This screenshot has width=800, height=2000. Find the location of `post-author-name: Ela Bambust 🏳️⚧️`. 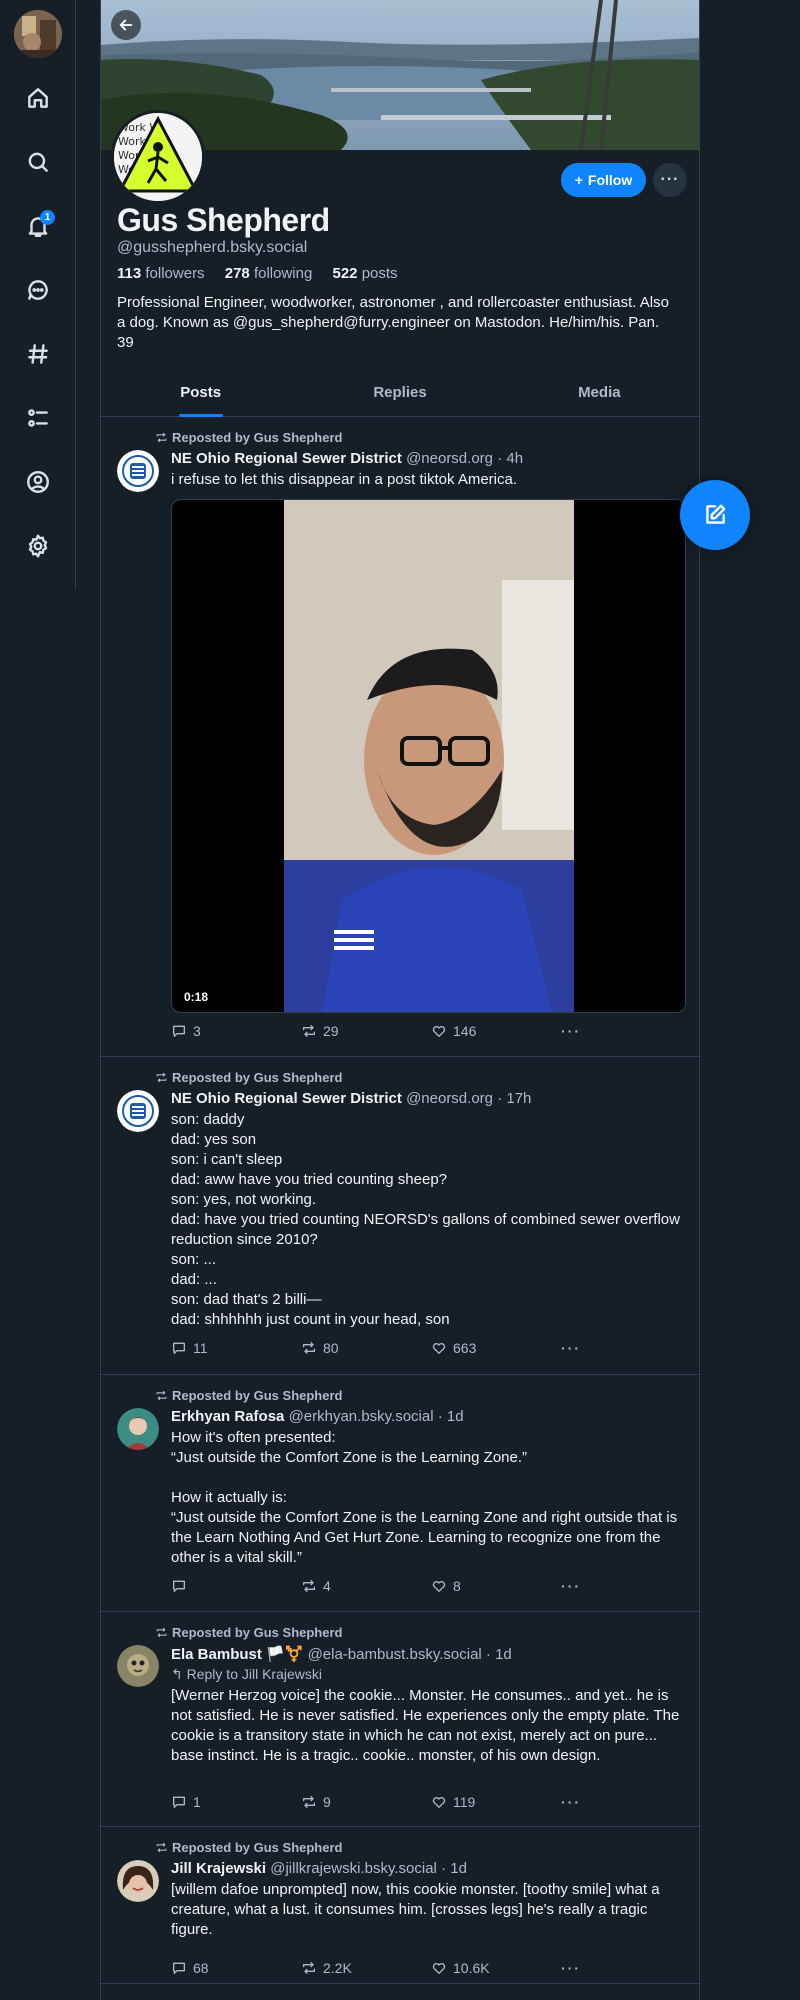

post-author-name: Ela Bambust 🏳️⚧️ is located at coordinates (237, 1654).